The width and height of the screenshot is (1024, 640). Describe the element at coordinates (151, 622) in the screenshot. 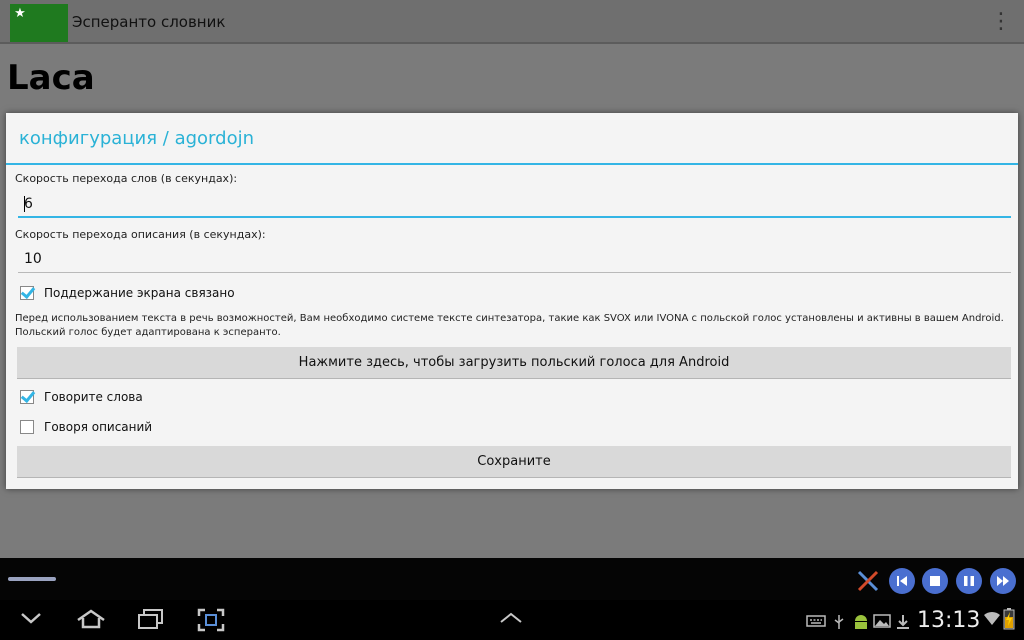

I see `recent-apps-icon` at that location.